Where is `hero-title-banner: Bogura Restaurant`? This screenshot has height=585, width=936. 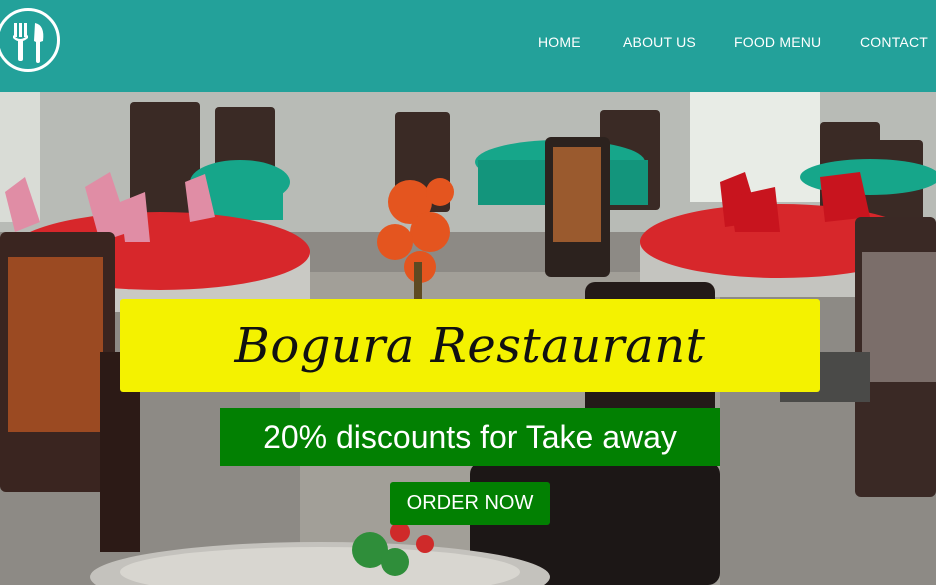 hero-title-banner: Bogura Restaurant is located at coordinates (470, 345).